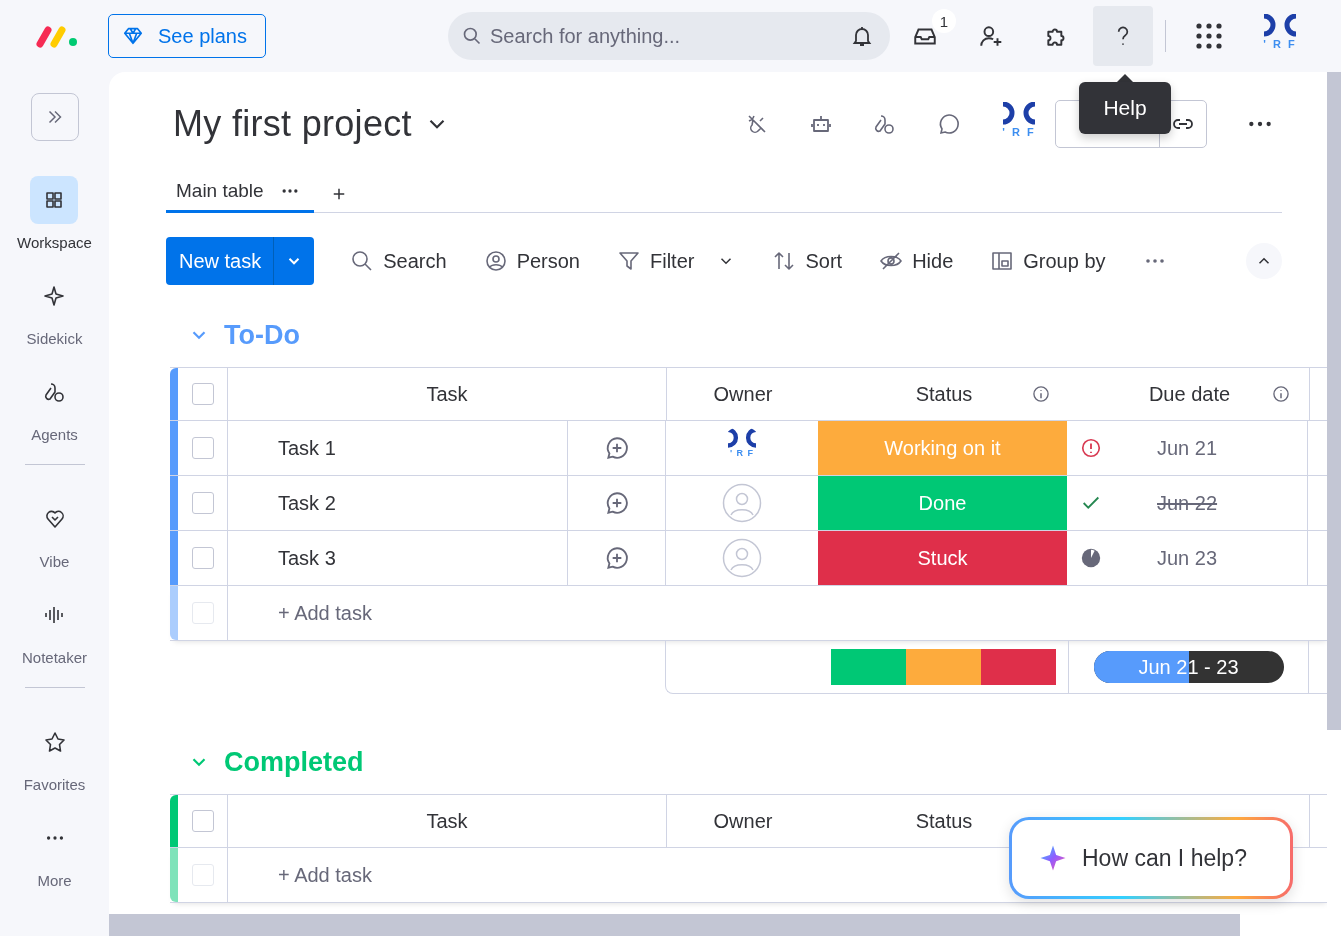 Image resolution: width=1341 pixels, height=936 pixels. What do you see at coordinates (187, 36) in the screenshot?
I see `see-plans-button: See plans` at bounding box center [187, 36].